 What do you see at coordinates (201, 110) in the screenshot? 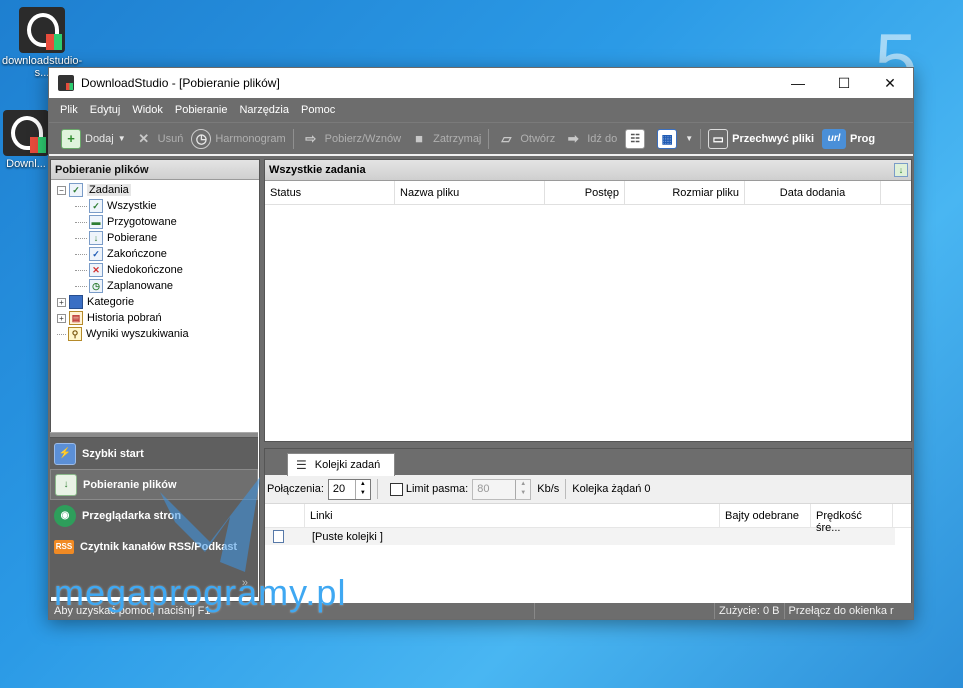
I see `menu-pobieranie: Pobieranie` at bounding box center [201, 110].